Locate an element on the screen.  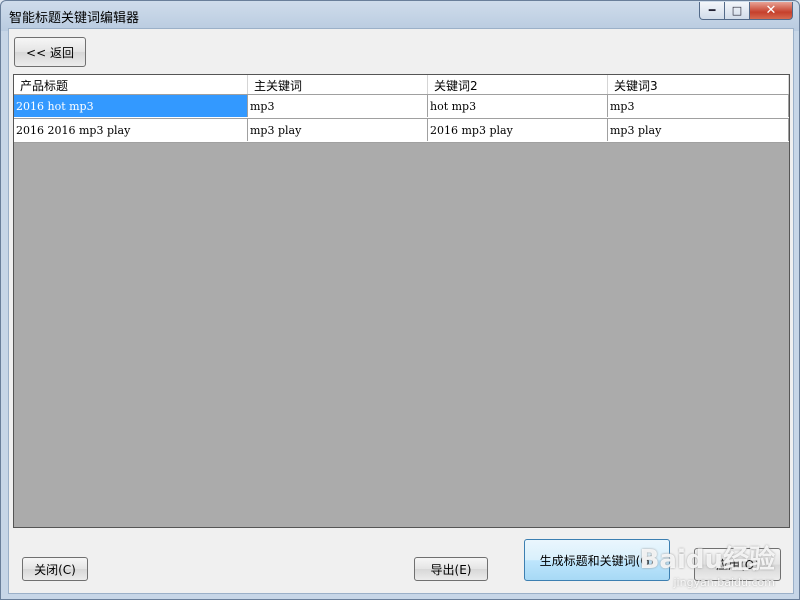
column-header-product-title: 产品标题 is located at coordinates (131, 84).